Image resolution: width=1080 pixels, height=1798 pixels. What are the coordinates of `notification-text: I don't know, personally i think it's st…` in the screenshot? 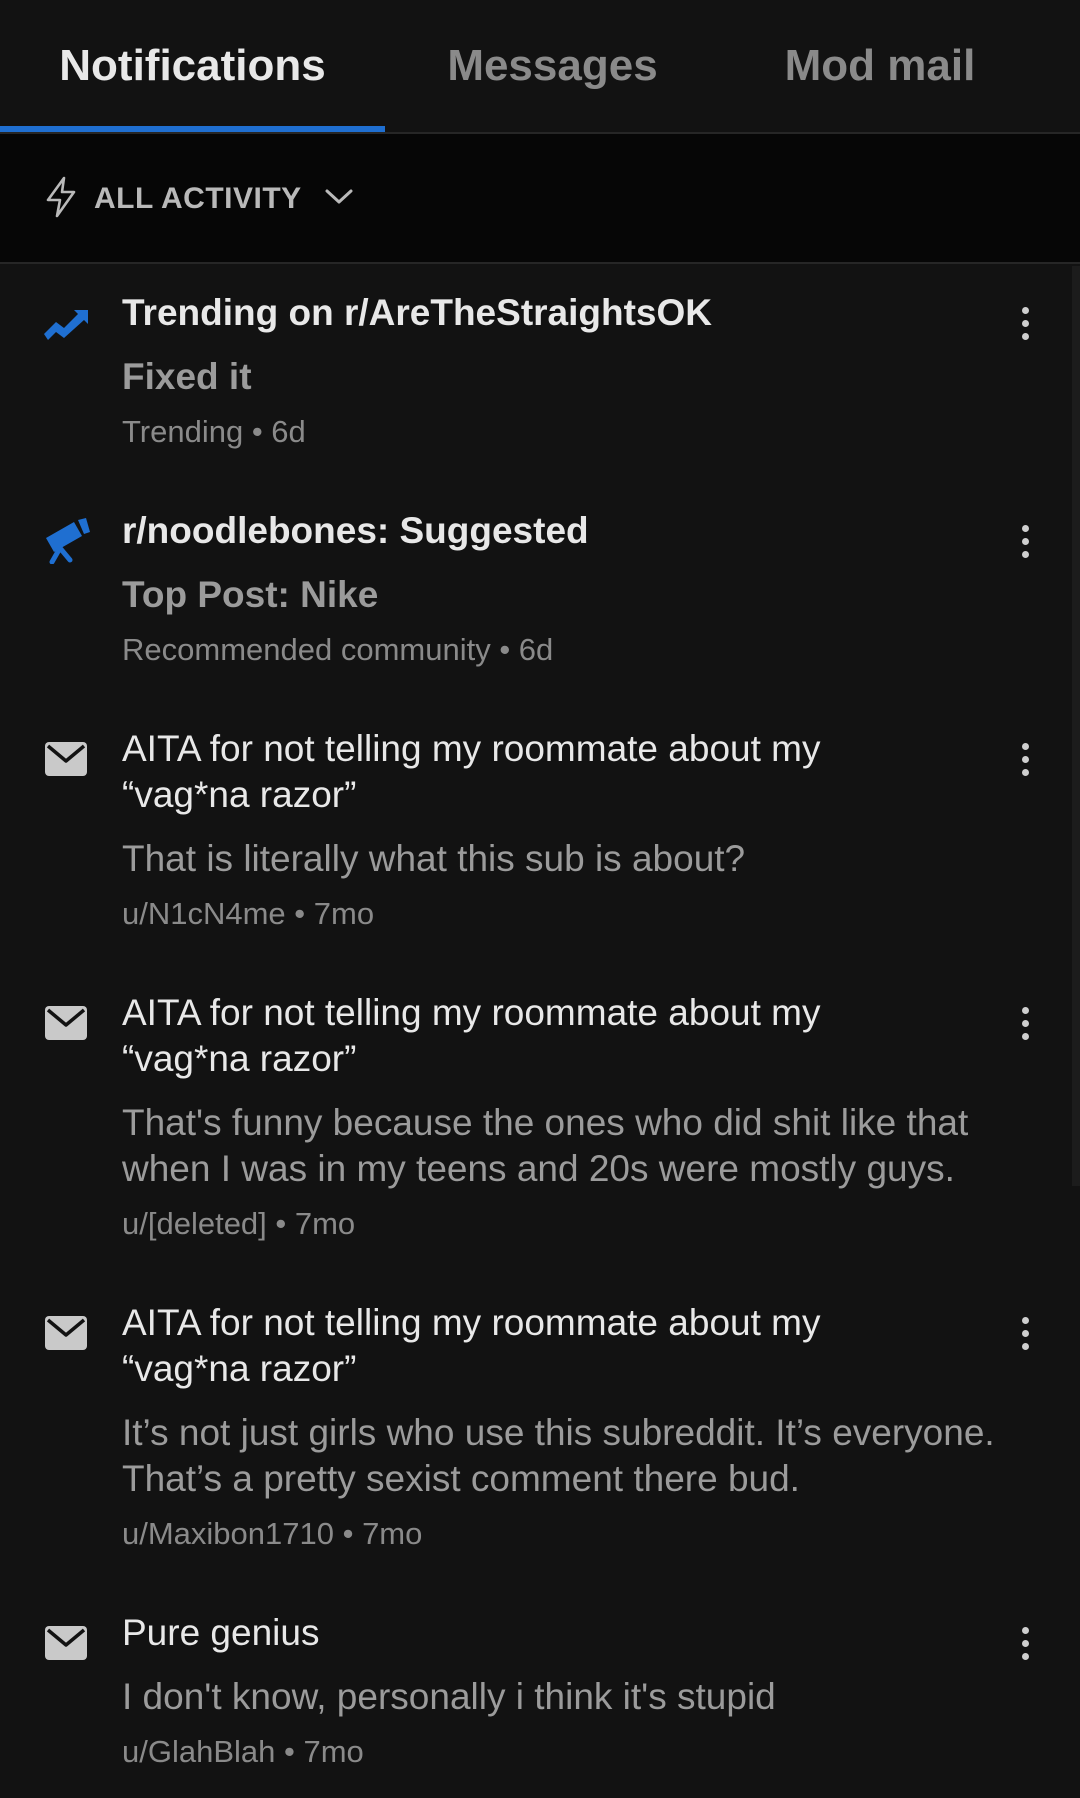 It's located at (449, 1696).